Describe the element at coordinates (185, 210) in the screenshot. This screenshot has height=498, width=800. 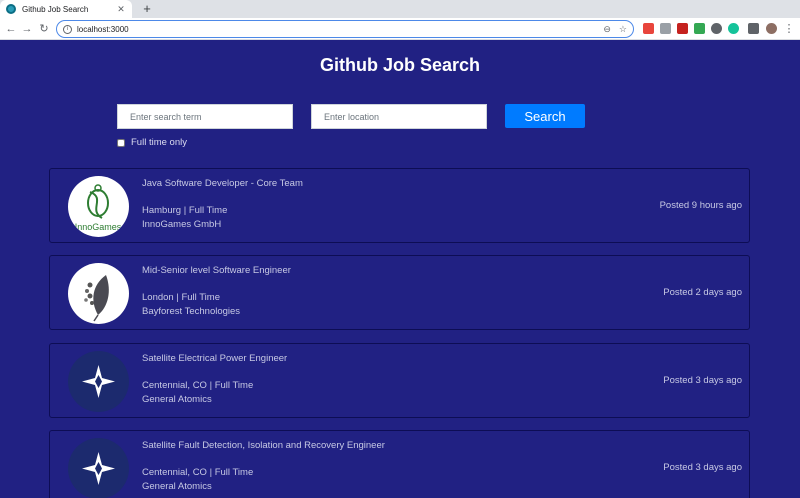
I see `job-location: Hamburg | Full Time` at that location.